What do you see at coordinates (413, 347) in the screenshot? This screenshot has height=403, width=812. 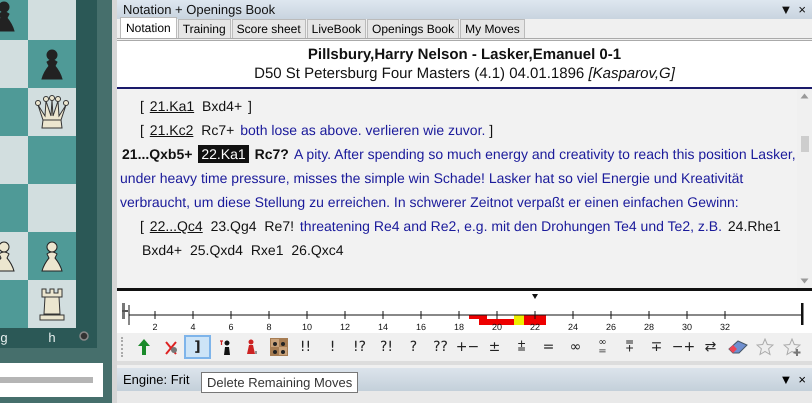 I see `annotation-button: ?` at bounding box center [413, 347].